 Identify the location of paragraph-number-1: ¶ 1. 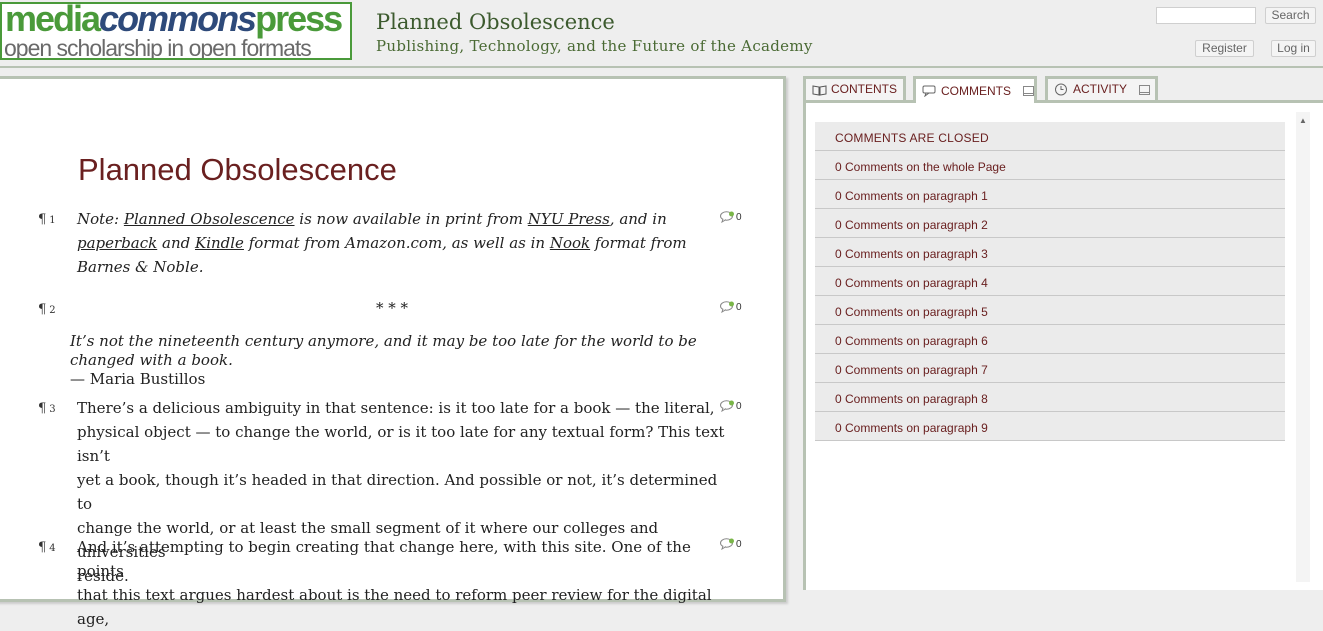
(47, 219).